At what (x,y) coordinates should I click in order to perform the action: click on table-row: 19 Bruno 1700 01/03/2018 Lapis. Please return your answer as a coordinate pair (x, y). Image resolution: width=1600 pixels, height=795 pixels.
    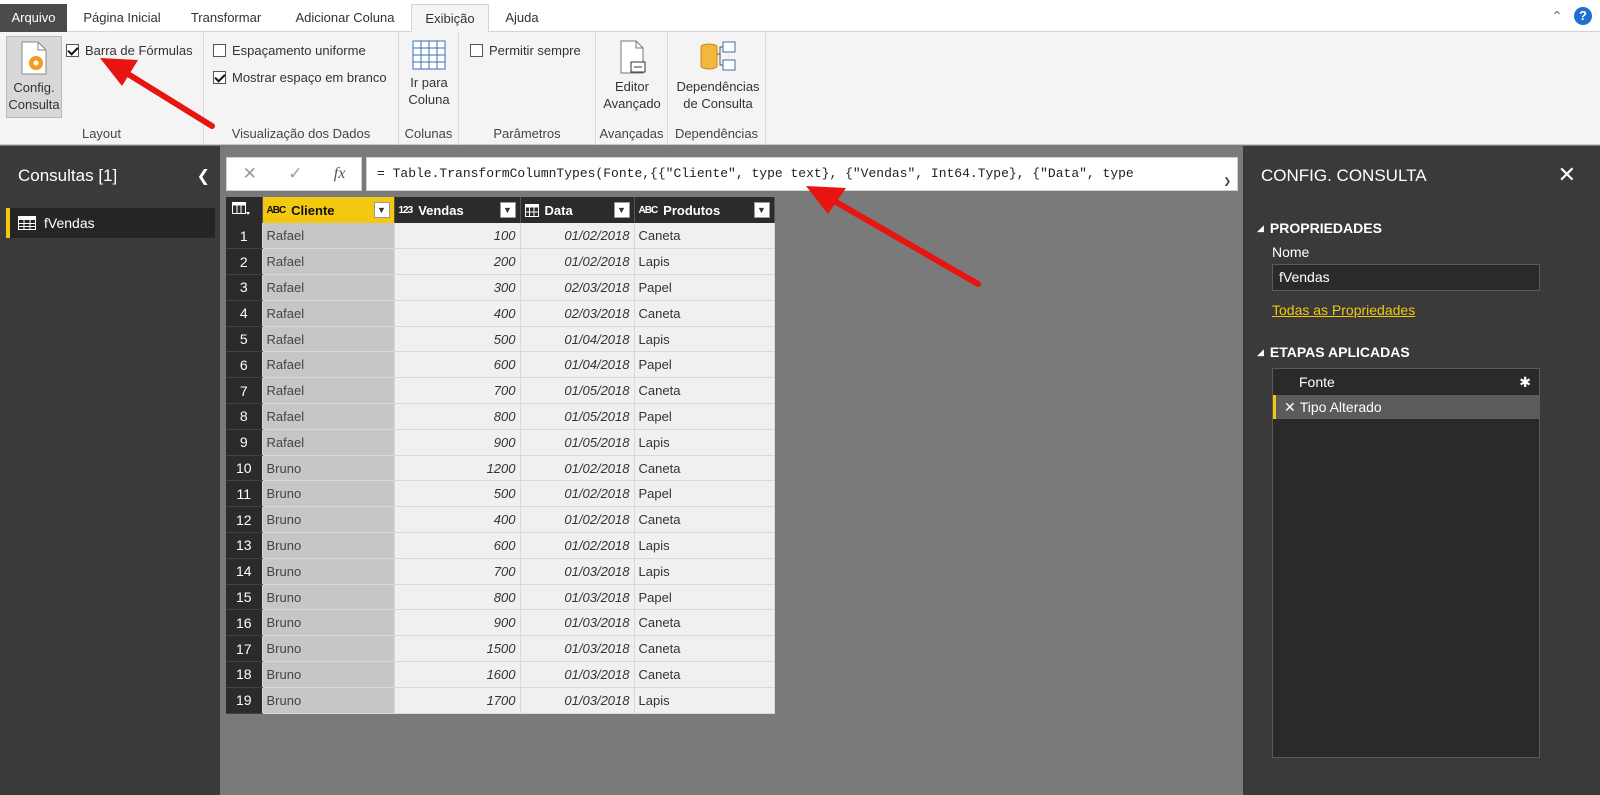
    Looking at the image, I should click on (500, 700).